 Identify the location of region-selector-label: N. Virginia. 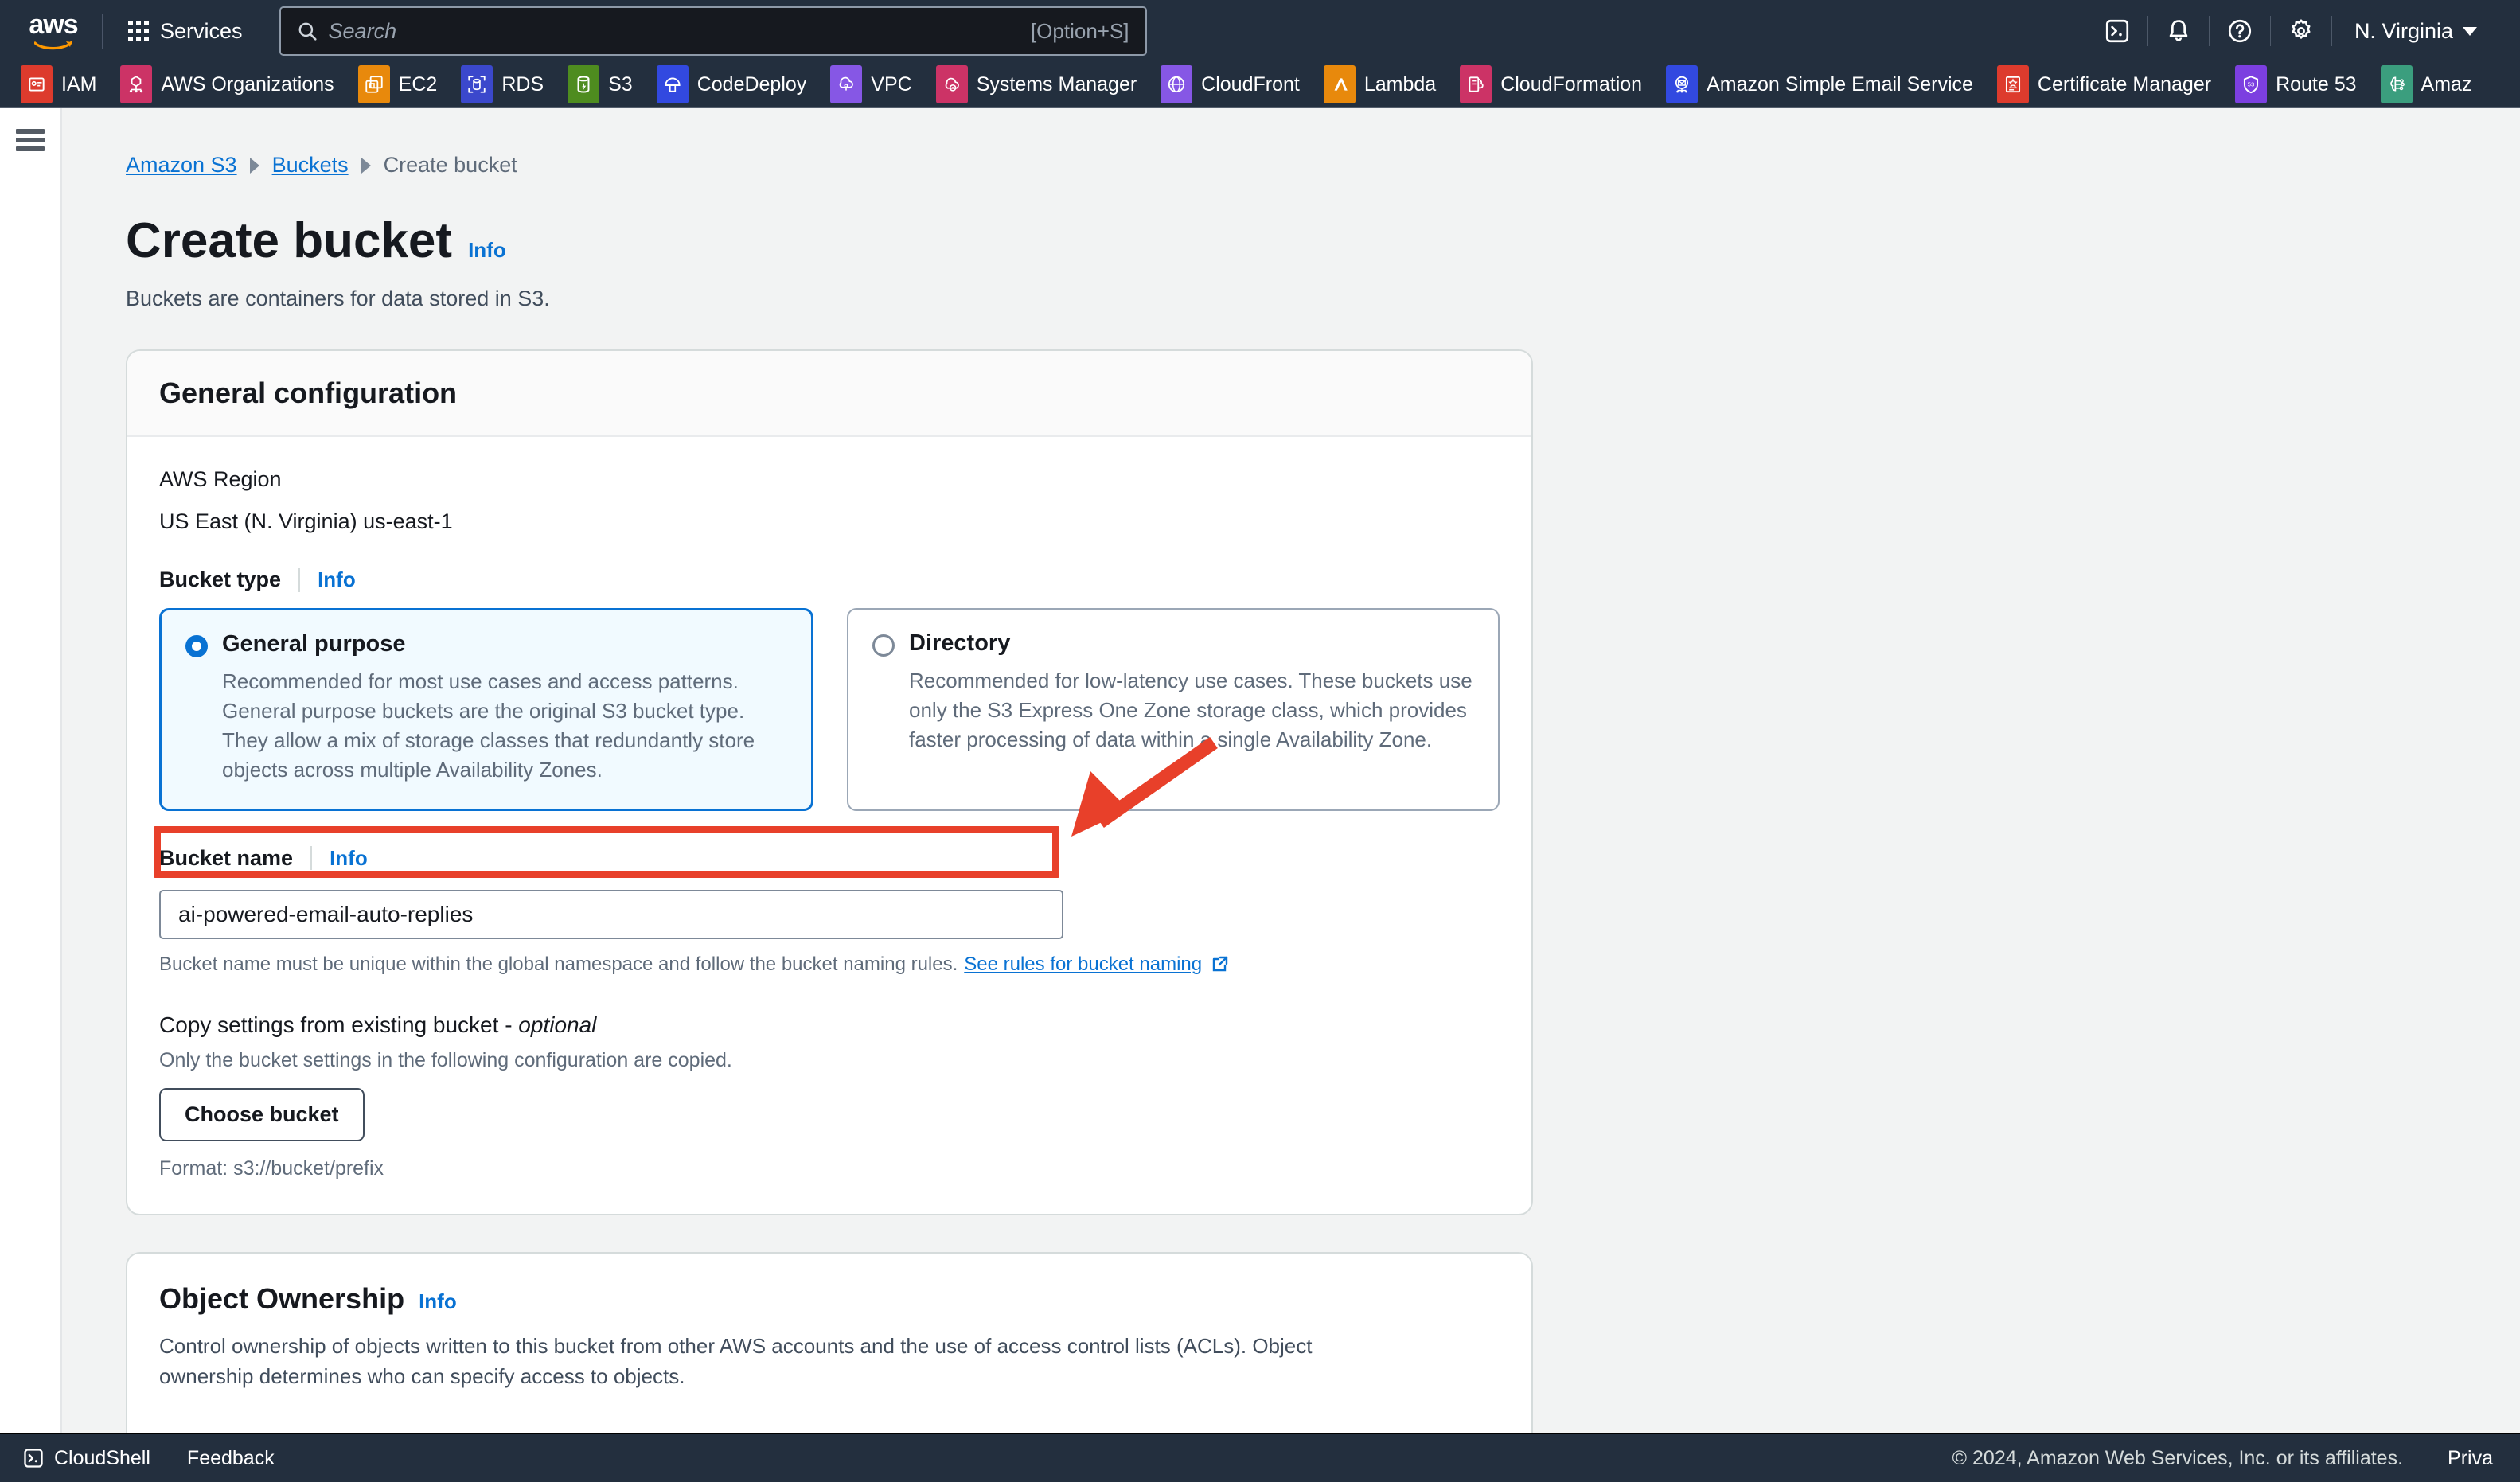
(2403, 30).